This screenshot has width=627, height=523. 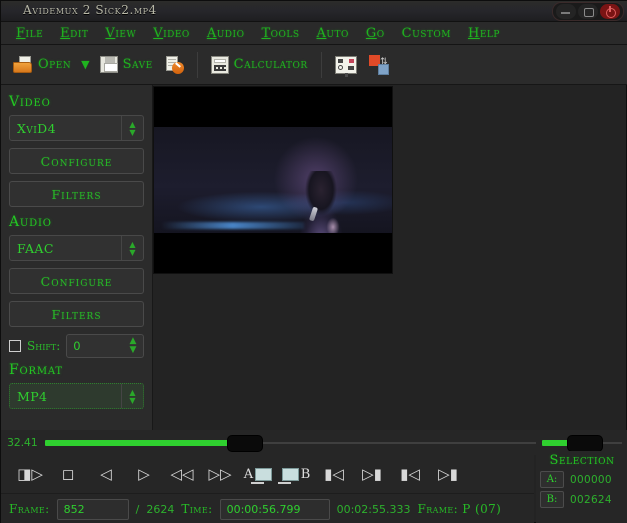 What do you see at coordinates (90, 10) in the screenshot?
I see `window-title: Avidemux 2 Sick2.mp4` at bounding box center [90, 10].